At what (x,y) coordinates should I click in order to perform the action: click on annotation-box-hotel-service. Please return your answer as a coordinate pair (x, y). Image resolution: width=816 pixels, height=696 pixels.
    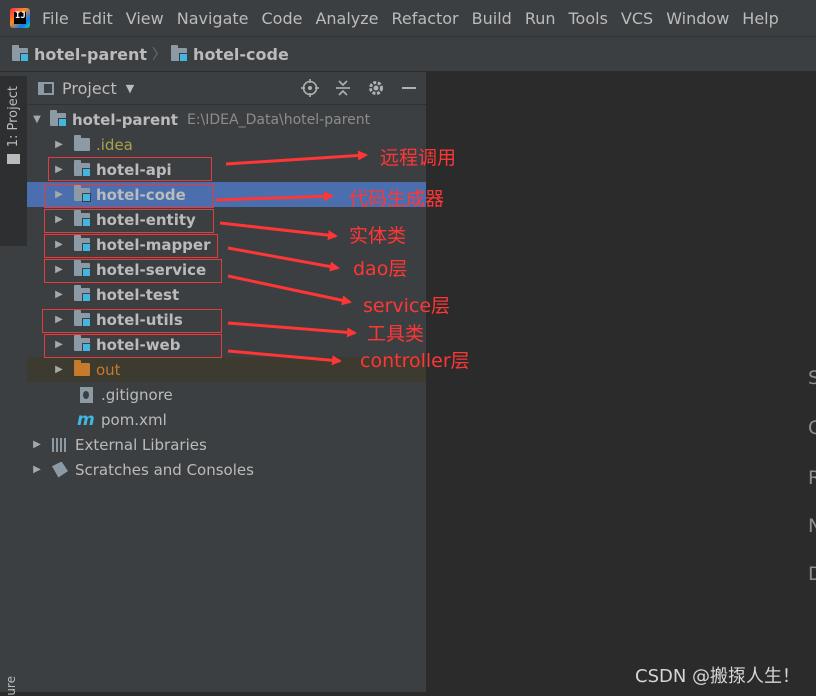
    Looking at the image, I should click on (133, 271).